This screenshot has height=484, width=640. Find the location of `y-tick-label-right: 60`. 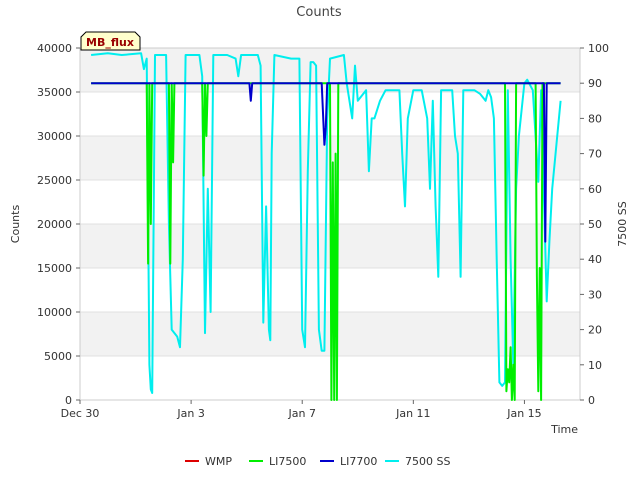

y-tick-label-right: 60 is located at coordinates (595, 189).